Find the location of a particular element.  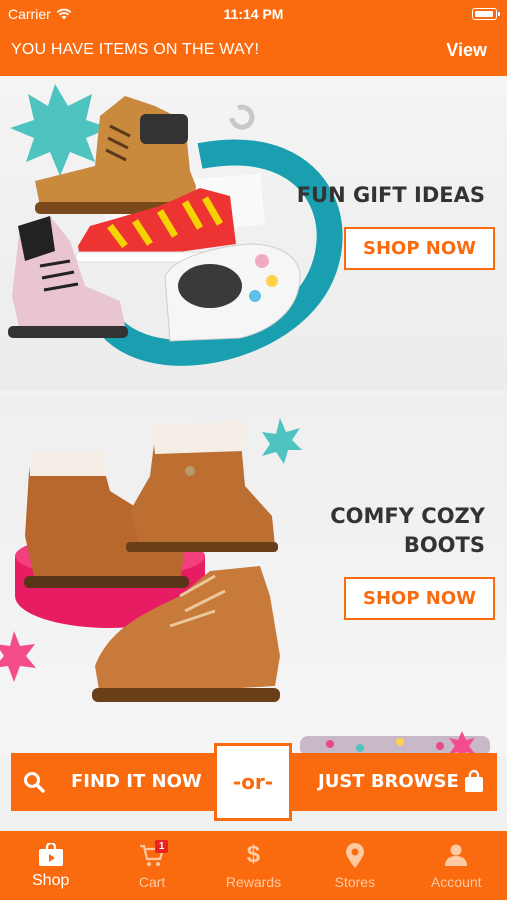

status-bar: Carrier 11:14 PM is located at coordinates (253, 14).